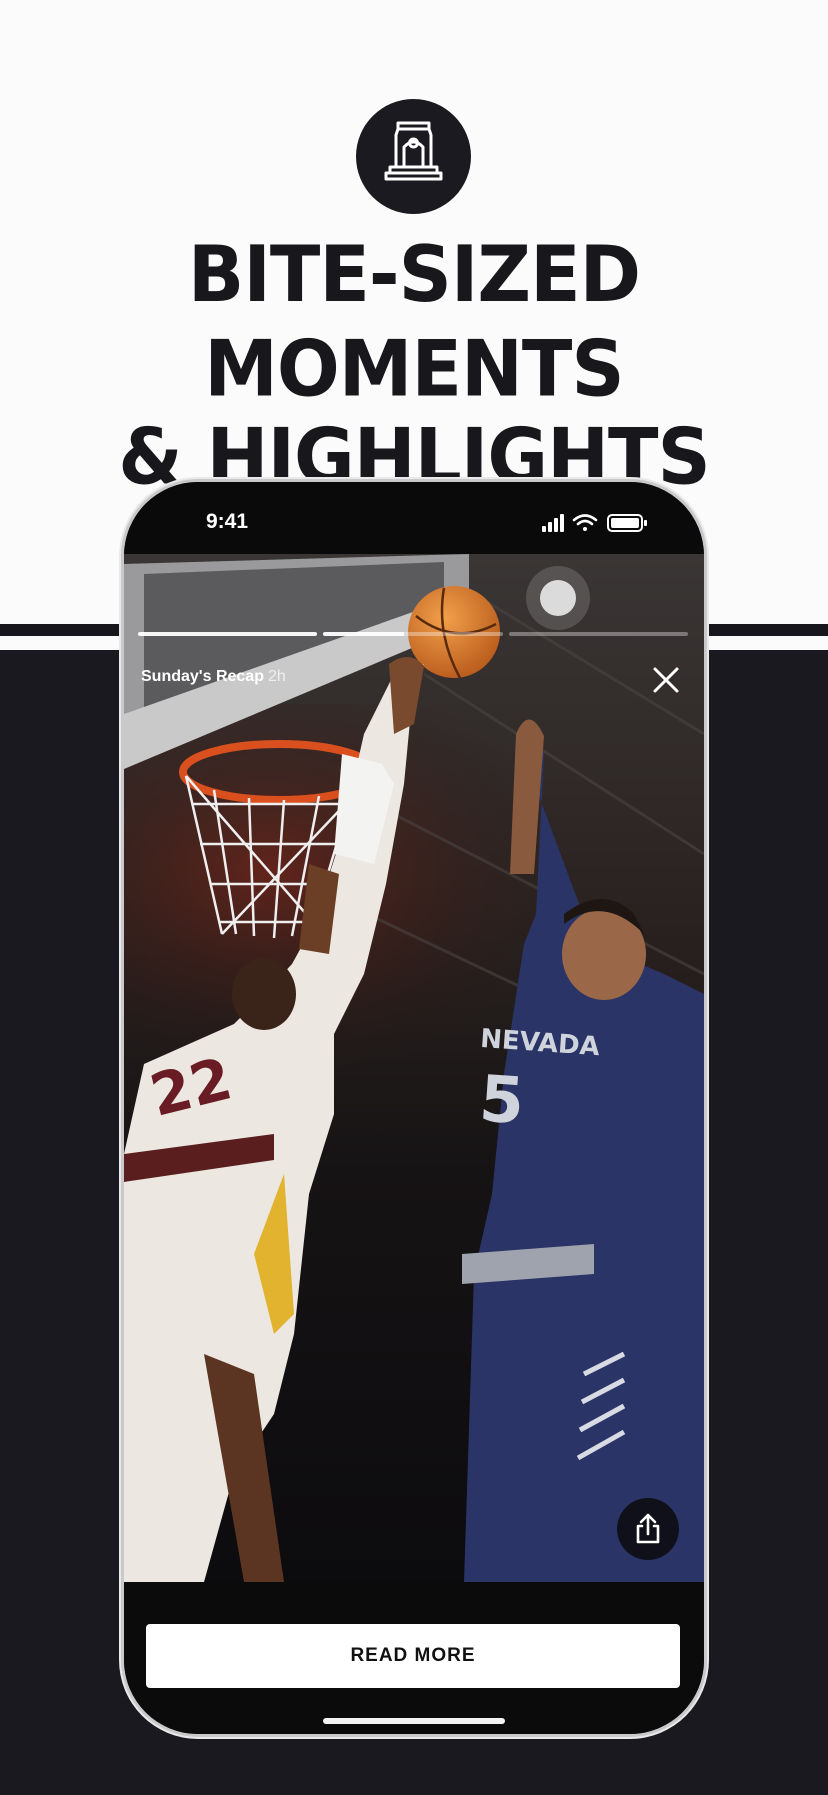 The image size is (828, 1795). I want to click on status-time: 9:41, so click(227, 521).